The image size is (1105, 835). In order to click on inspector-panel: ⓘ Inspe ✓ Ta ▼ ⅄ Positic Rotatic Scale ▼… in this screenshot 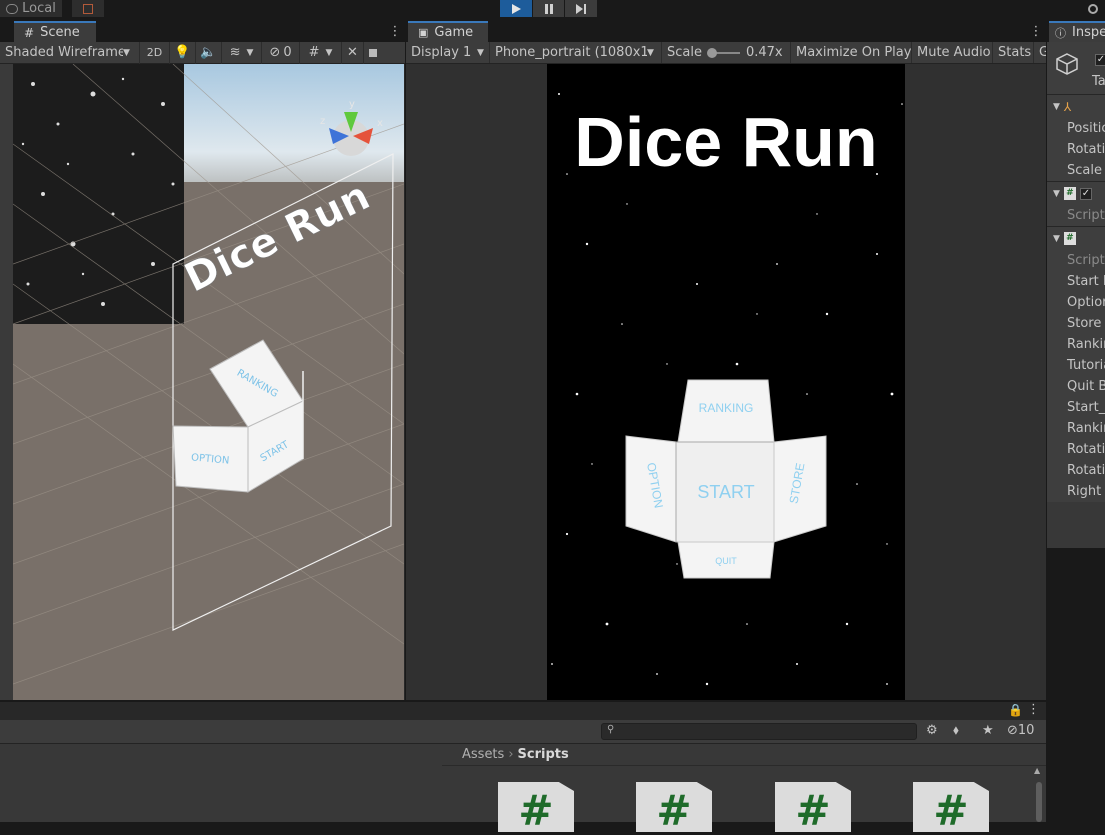, I will do `click(1076, 284)`.